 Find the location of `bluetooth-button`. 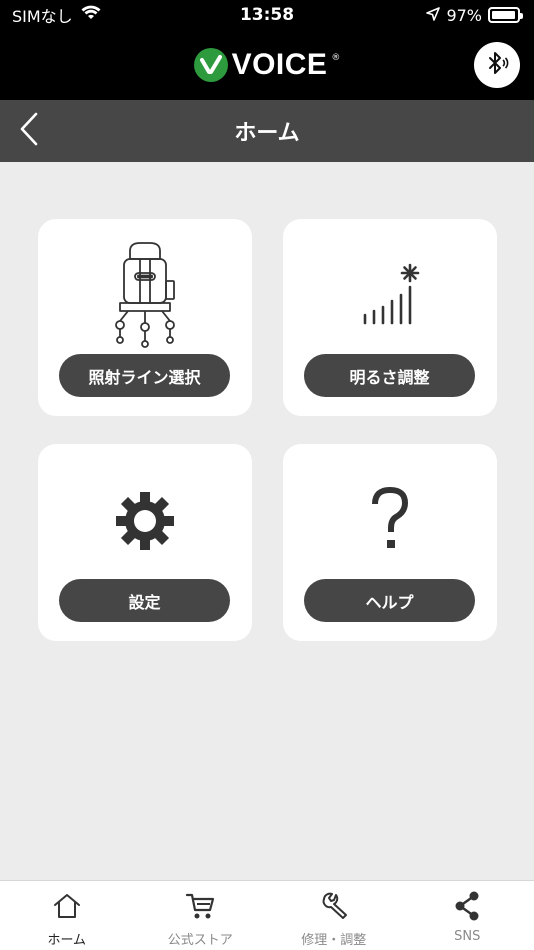

bluetooth-button is located at coordinates (497, 65).